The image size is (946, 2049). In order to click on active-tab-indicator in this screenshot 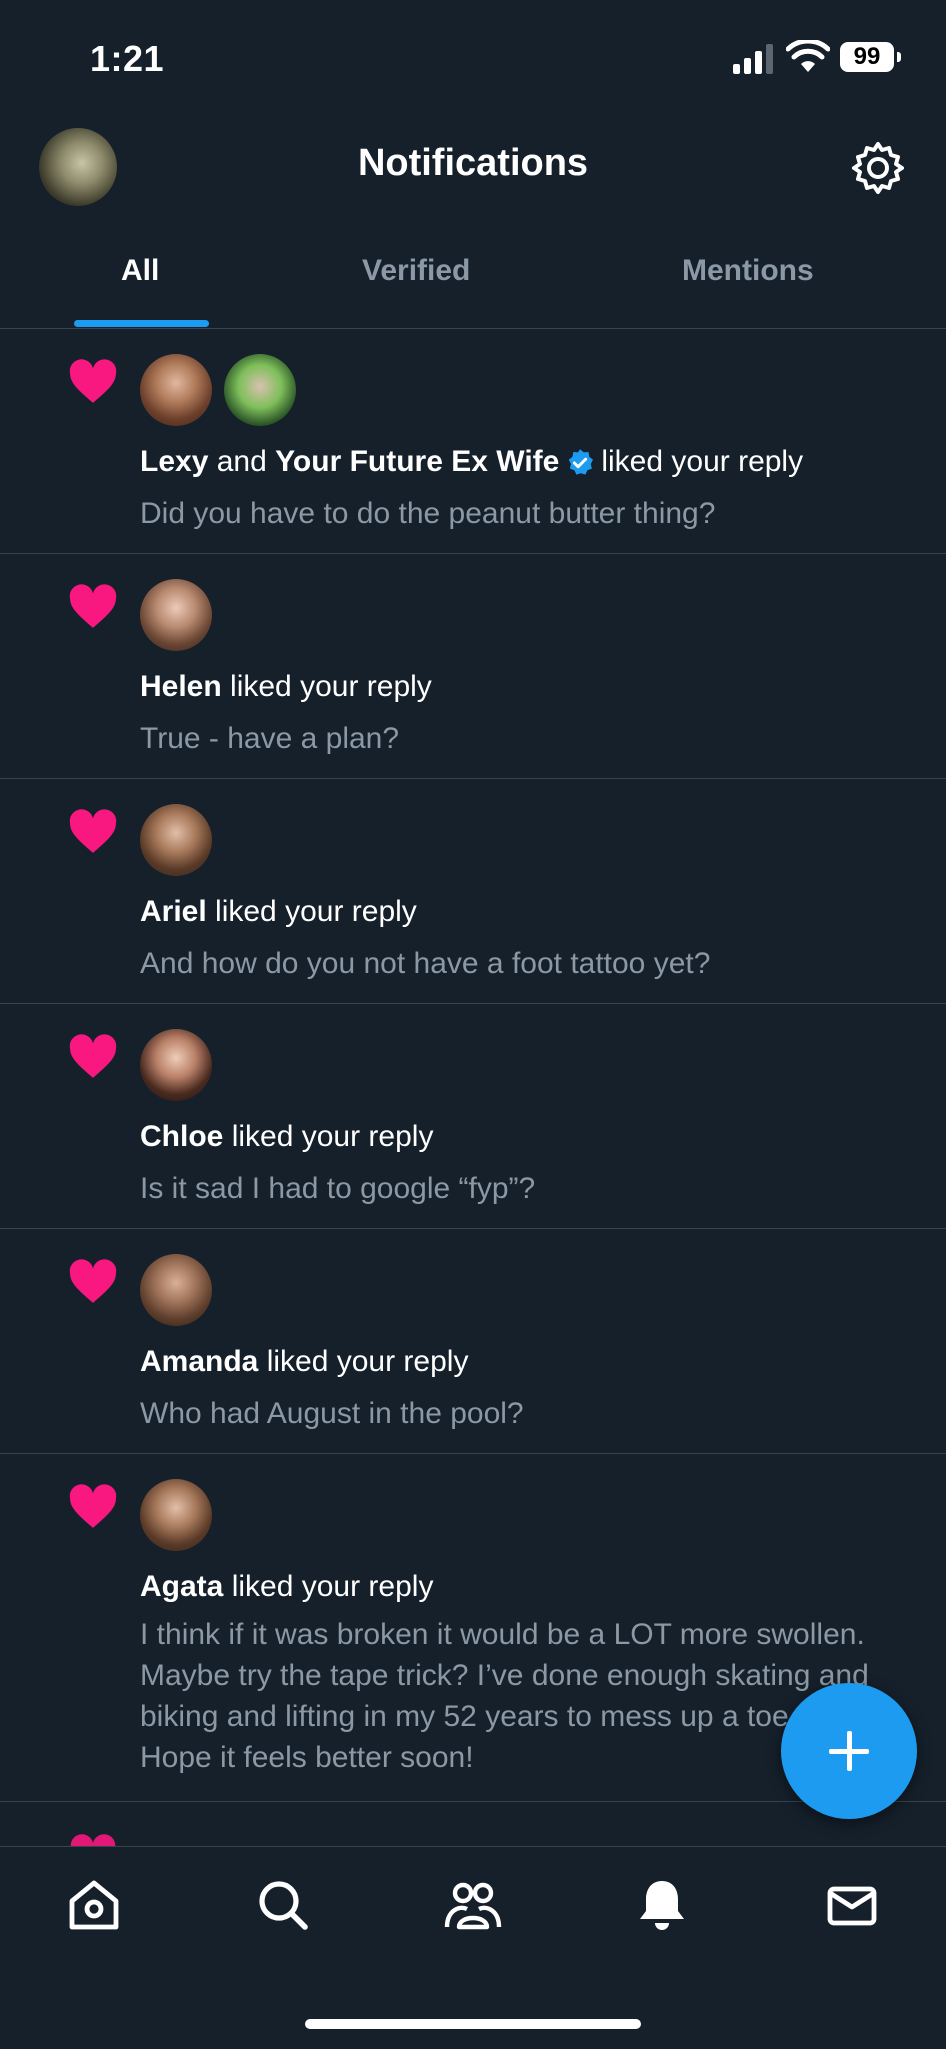, I will do `click(141, 323)`.